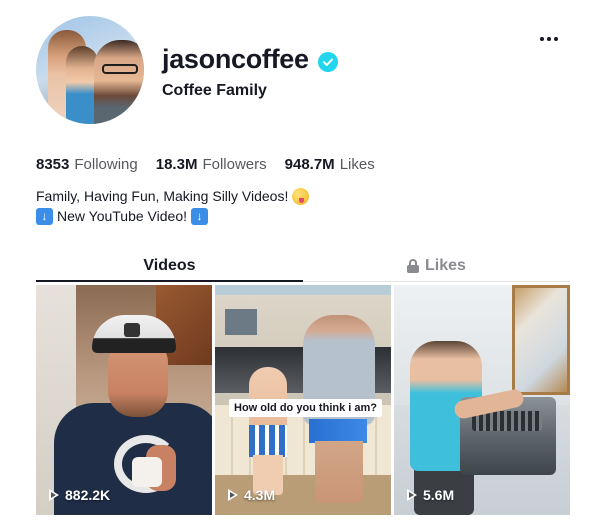 The image size is (600, 520). I want to click on tab-videos: Videos, so click(169, 266).